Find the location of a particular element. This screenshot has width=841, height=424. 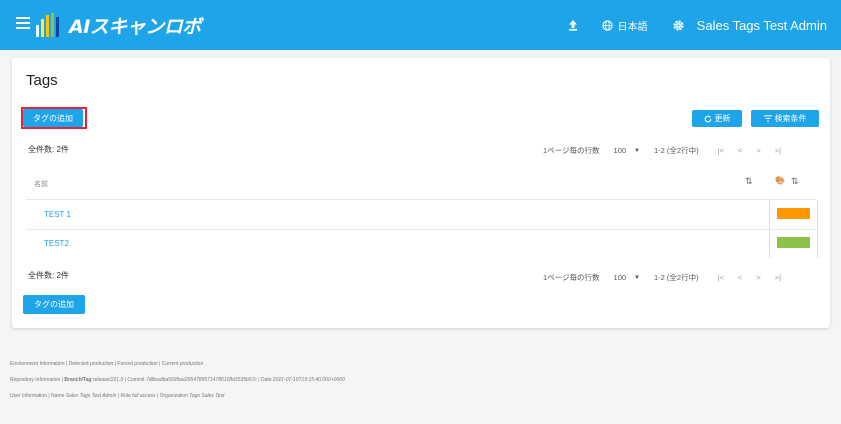

column-divider-right is located at coordinates (817, 229).